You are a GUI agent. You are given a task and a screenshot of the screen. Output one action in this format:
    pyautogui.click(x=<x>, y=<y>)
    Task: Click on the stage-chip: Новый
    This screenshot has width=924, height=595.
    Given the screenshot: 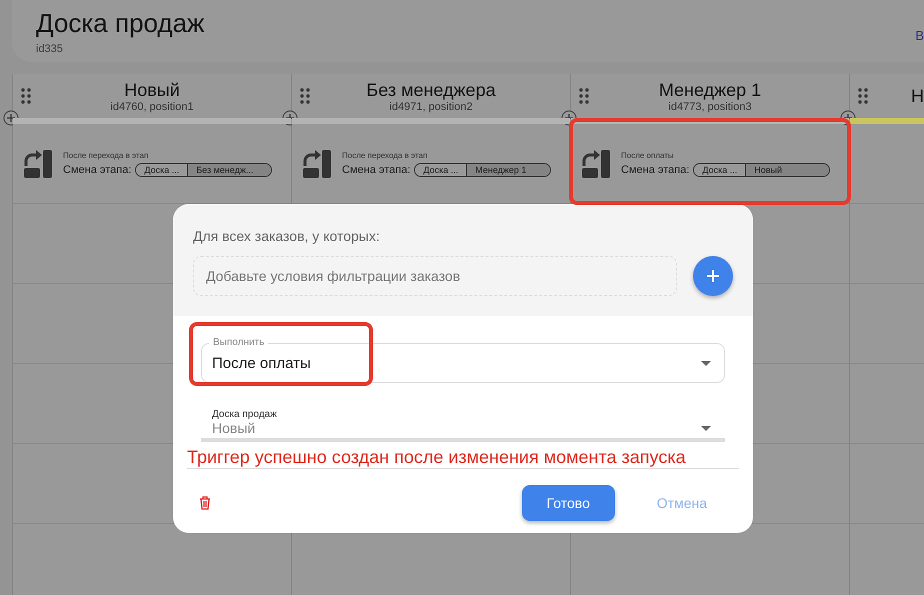 What is the action you would take?
    pyautogui.click(x=787, y=170)
    